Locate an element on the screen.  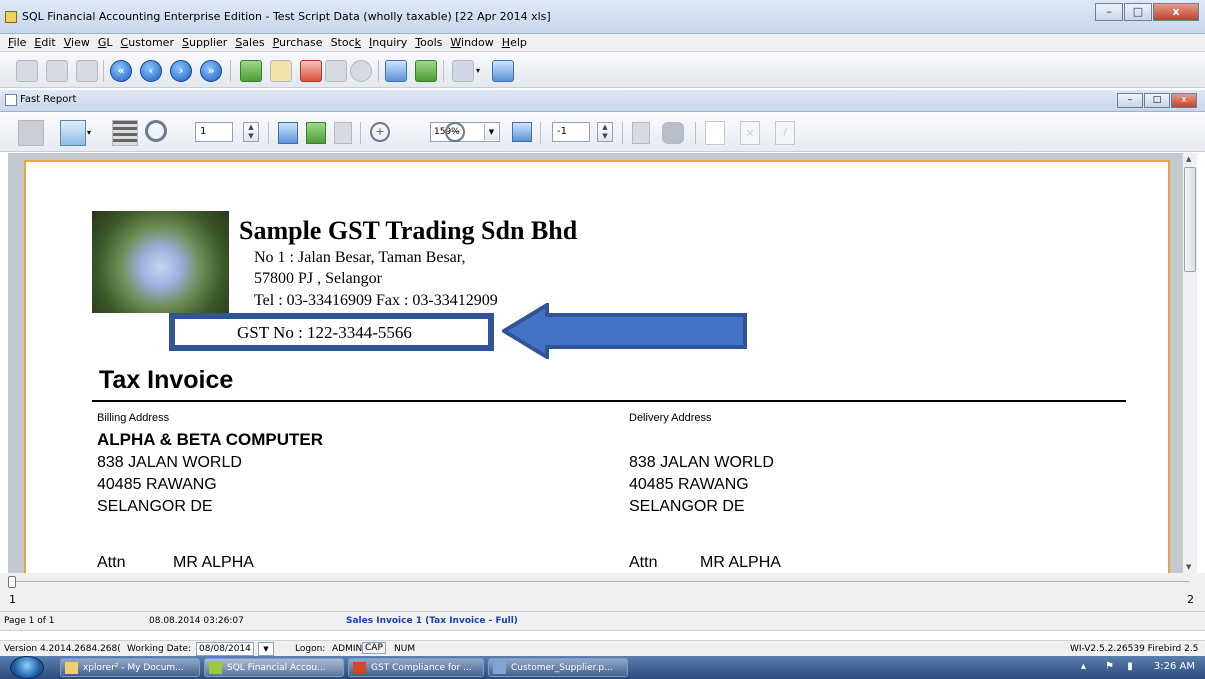
print-report-icon is located at coordinates (31, 133).